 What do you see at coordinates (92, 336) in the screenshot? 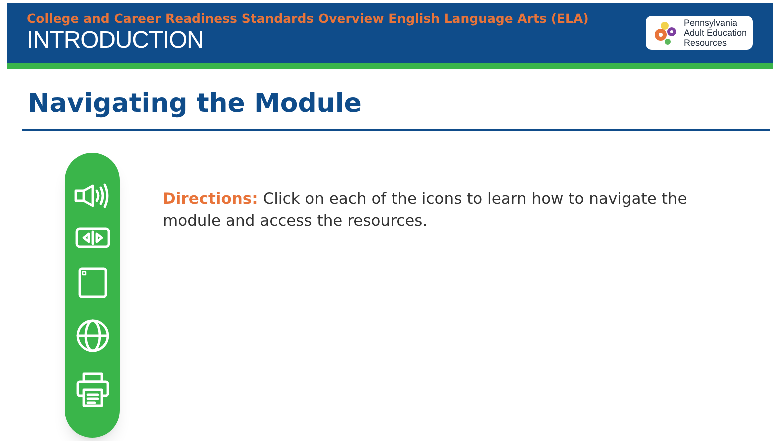
I see `globe-icon` at bounding box center [92, 336].